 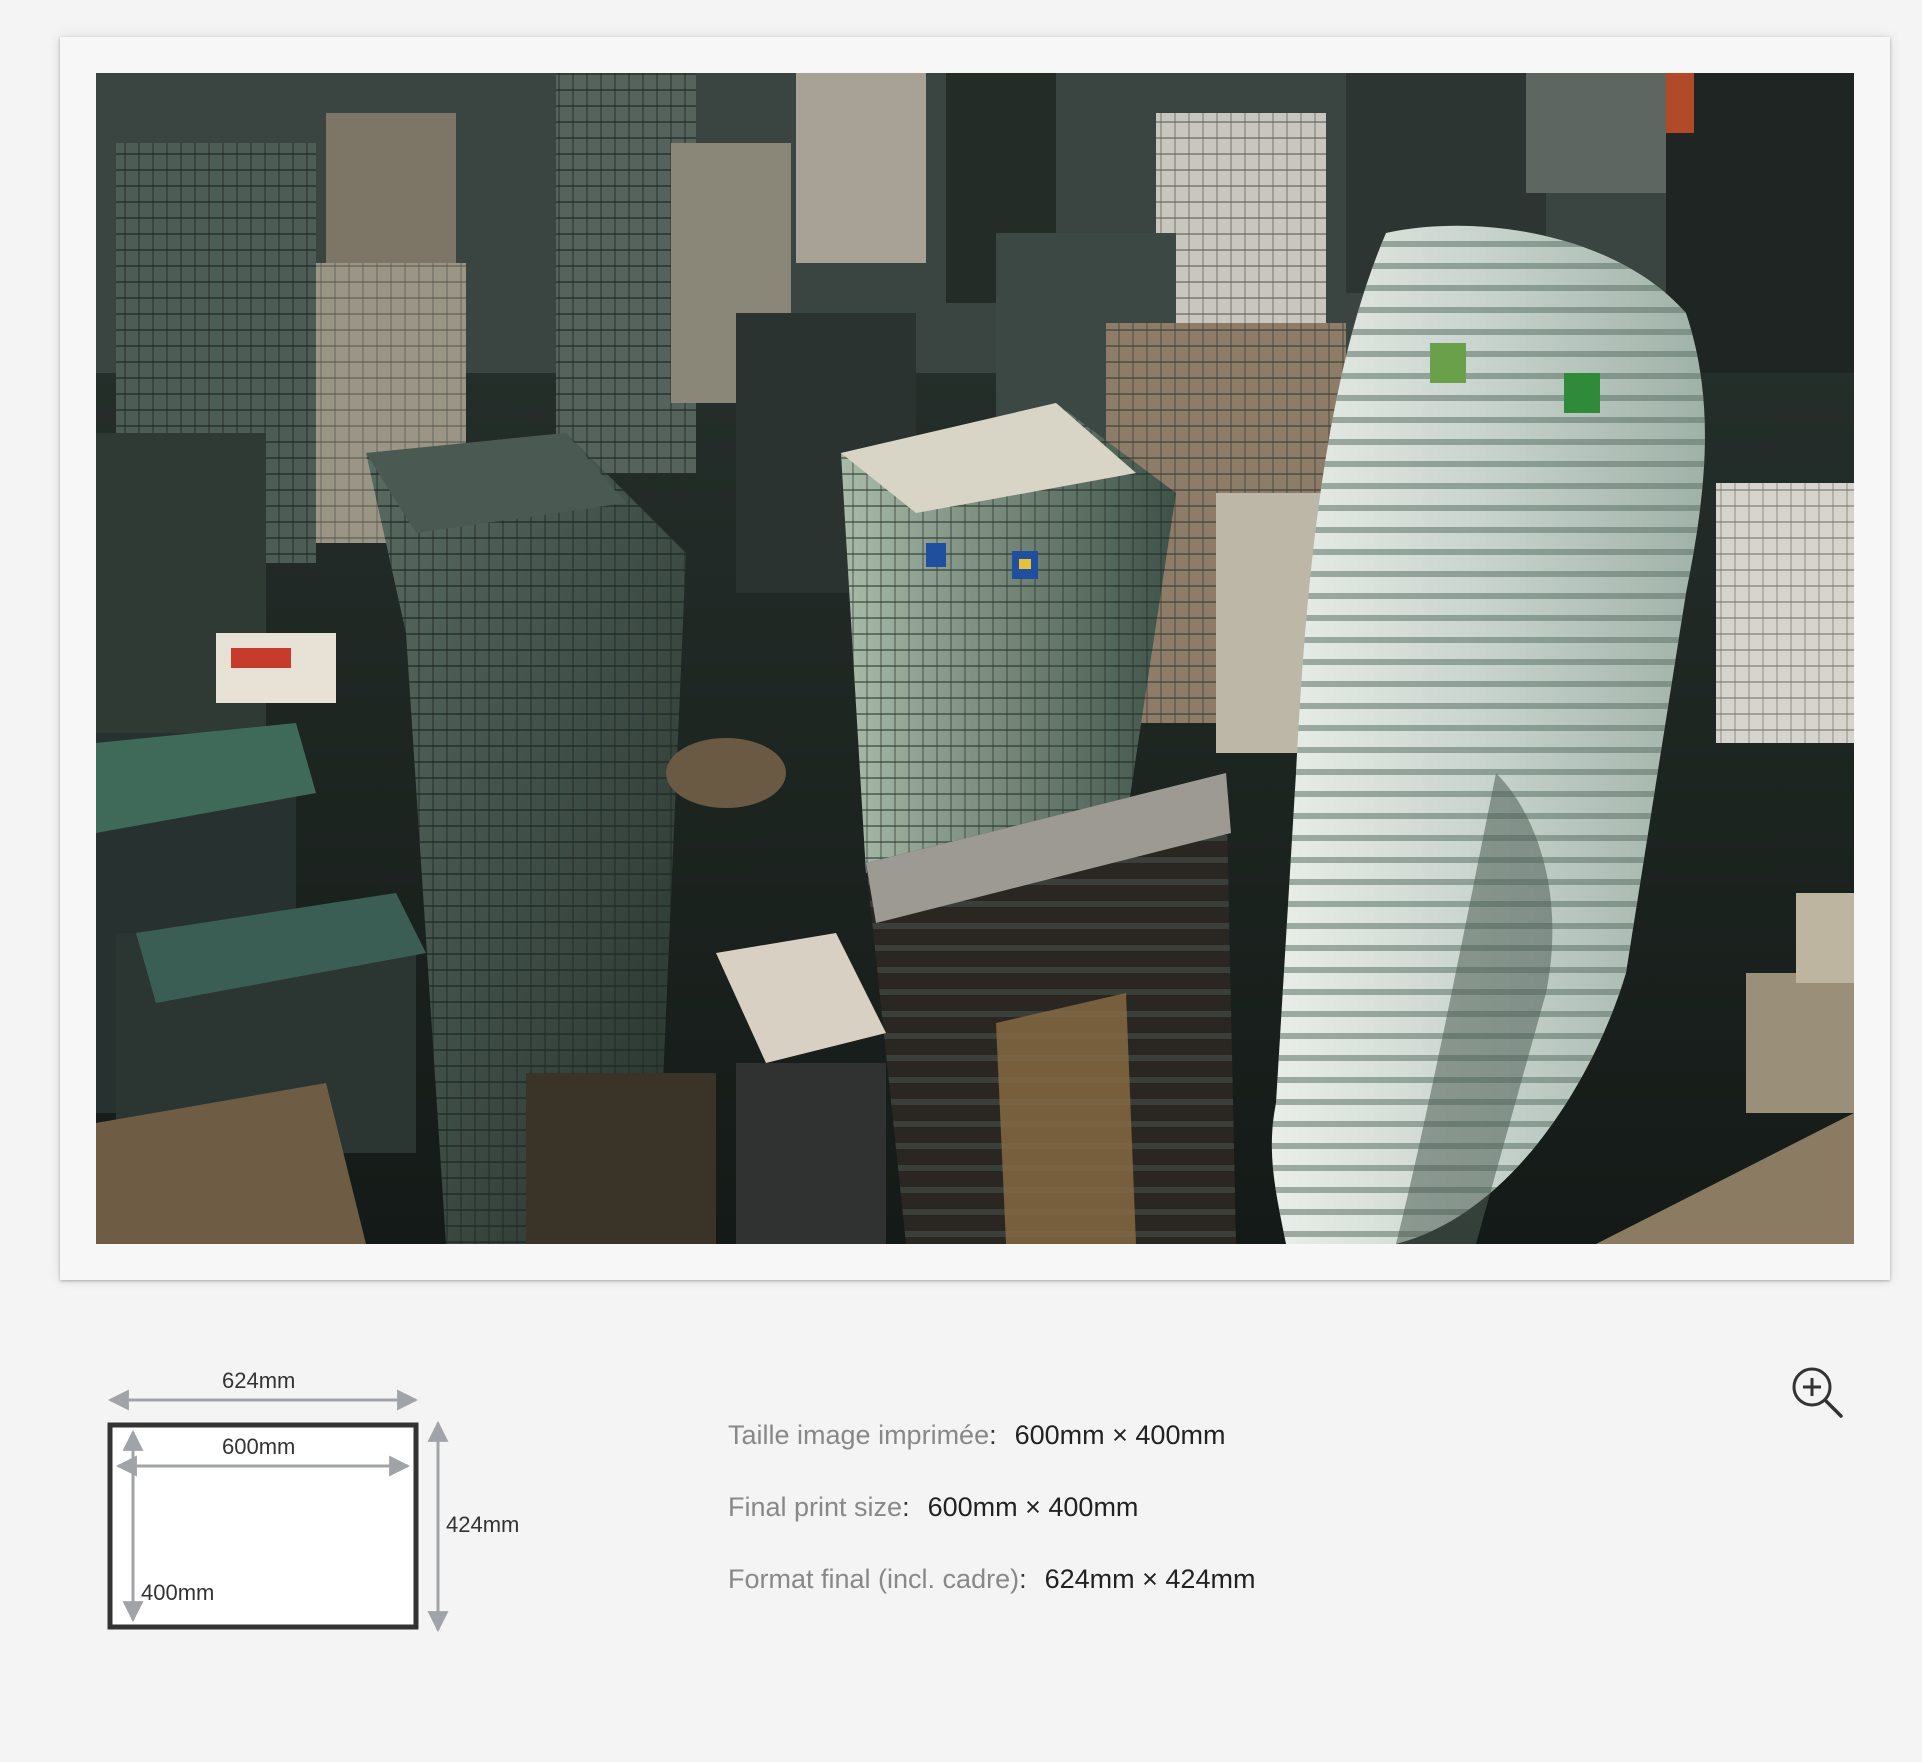 I want to click on info-value: 624mm × 424mm, so click(x=1150, y=1579).